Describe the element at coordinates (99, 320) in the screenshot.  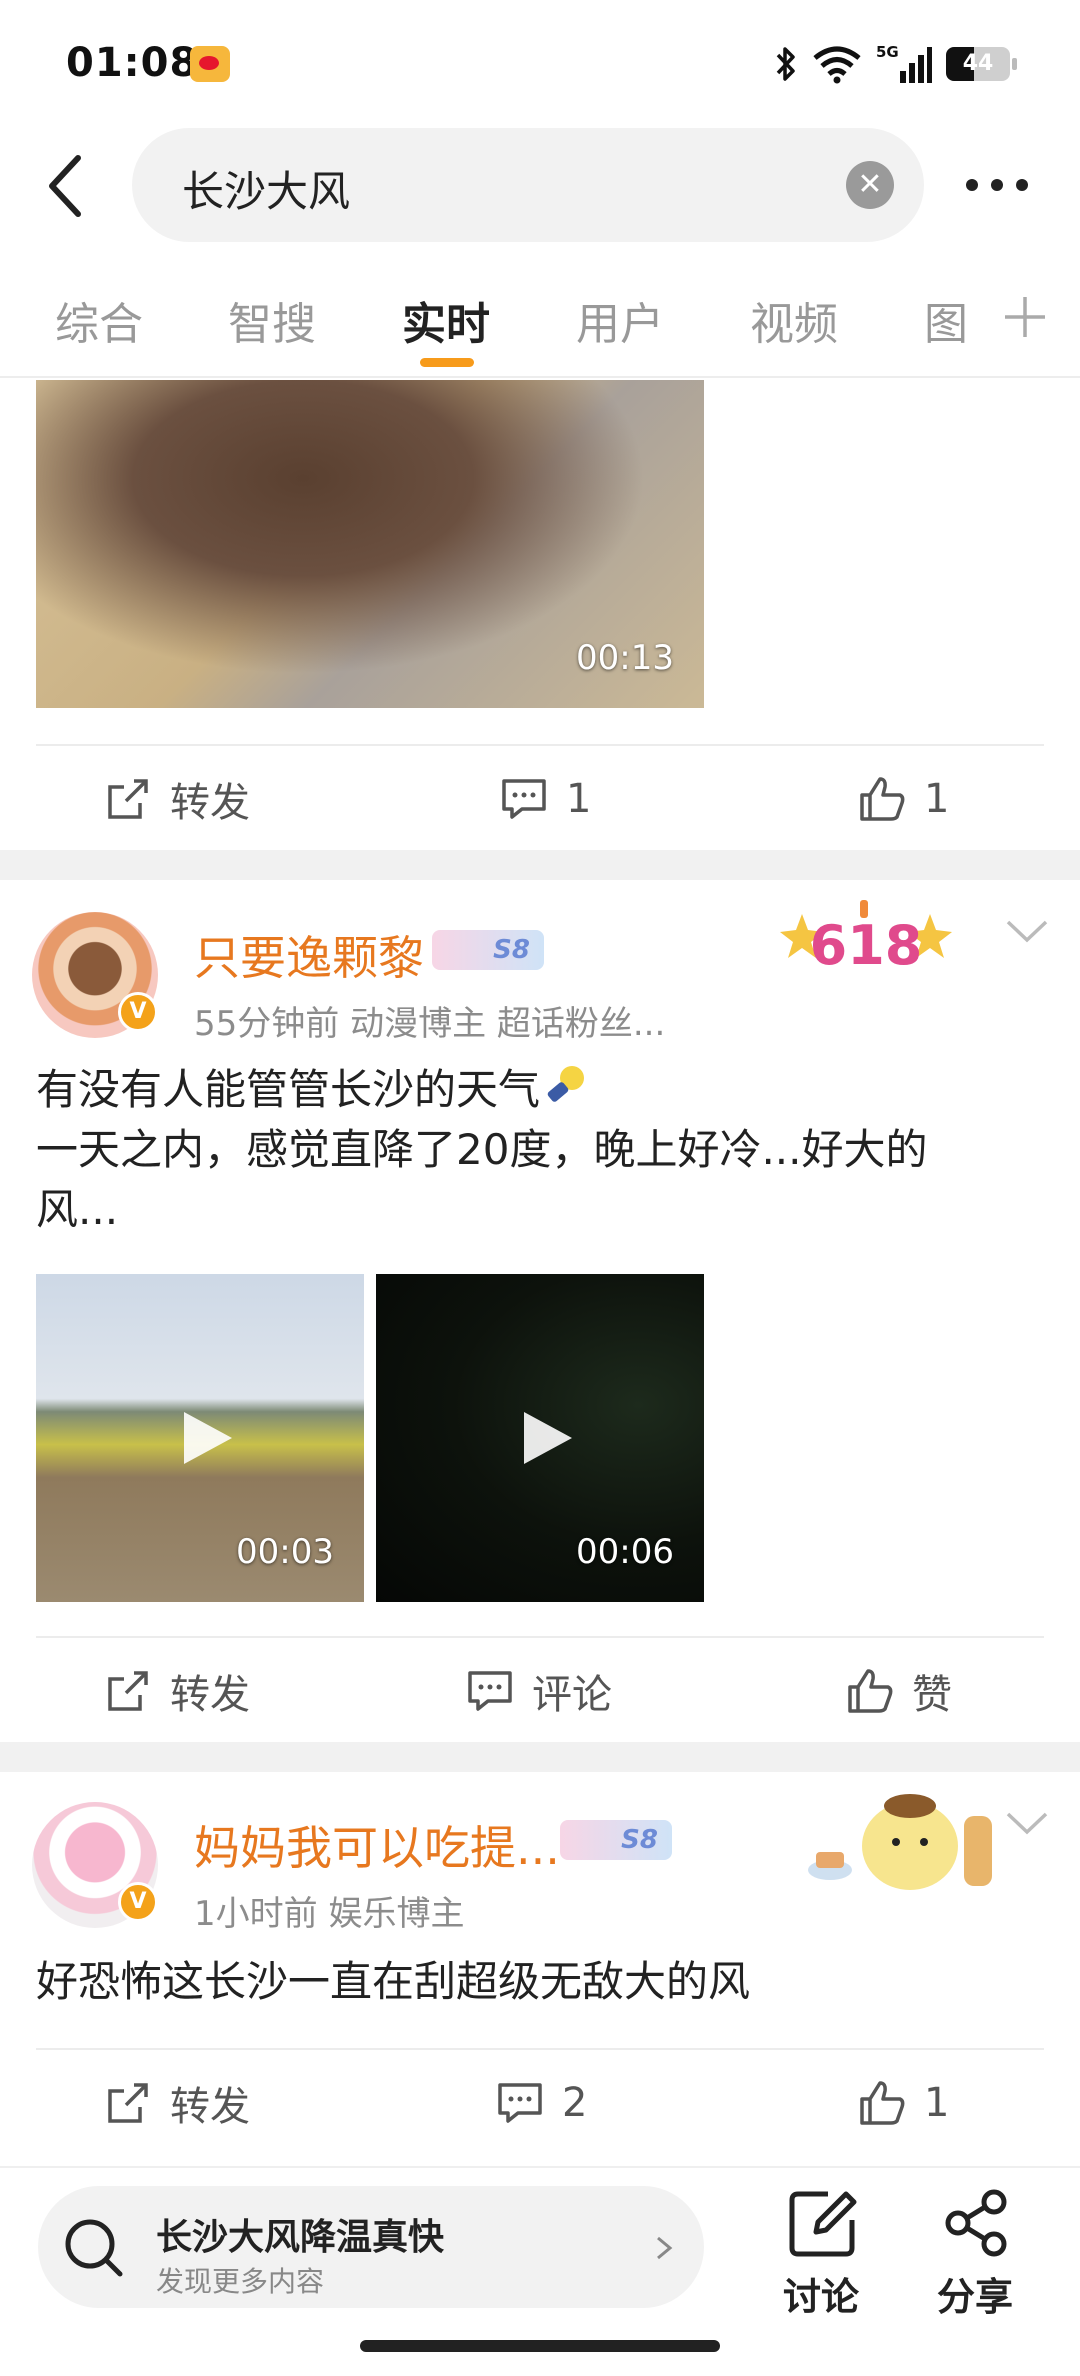
I see `tab-comprehensive: 综合` at that location.